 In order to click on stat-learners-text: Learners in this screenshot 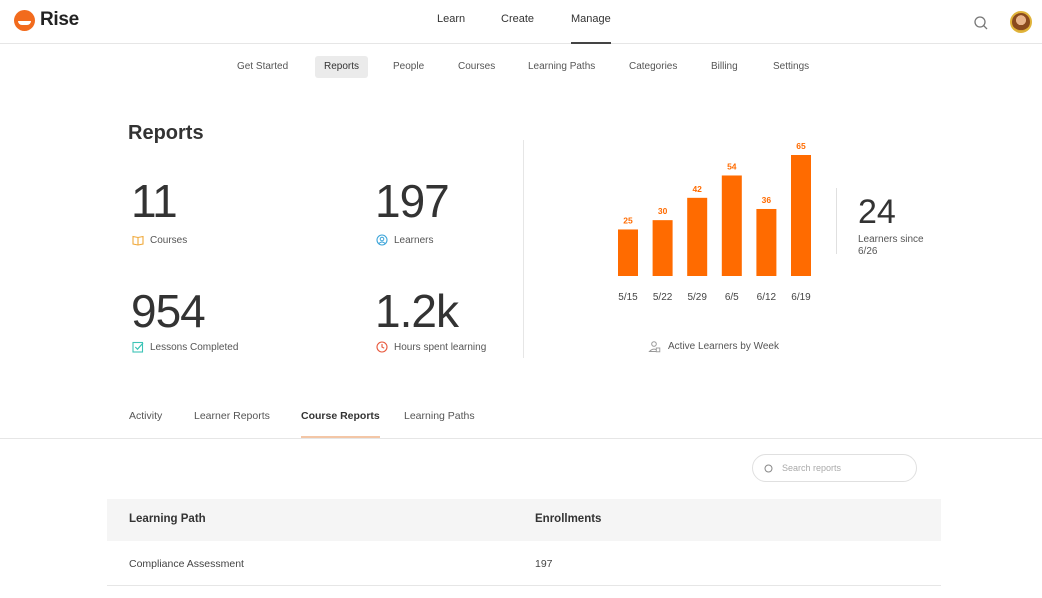, I will do `click(414, 240)`.